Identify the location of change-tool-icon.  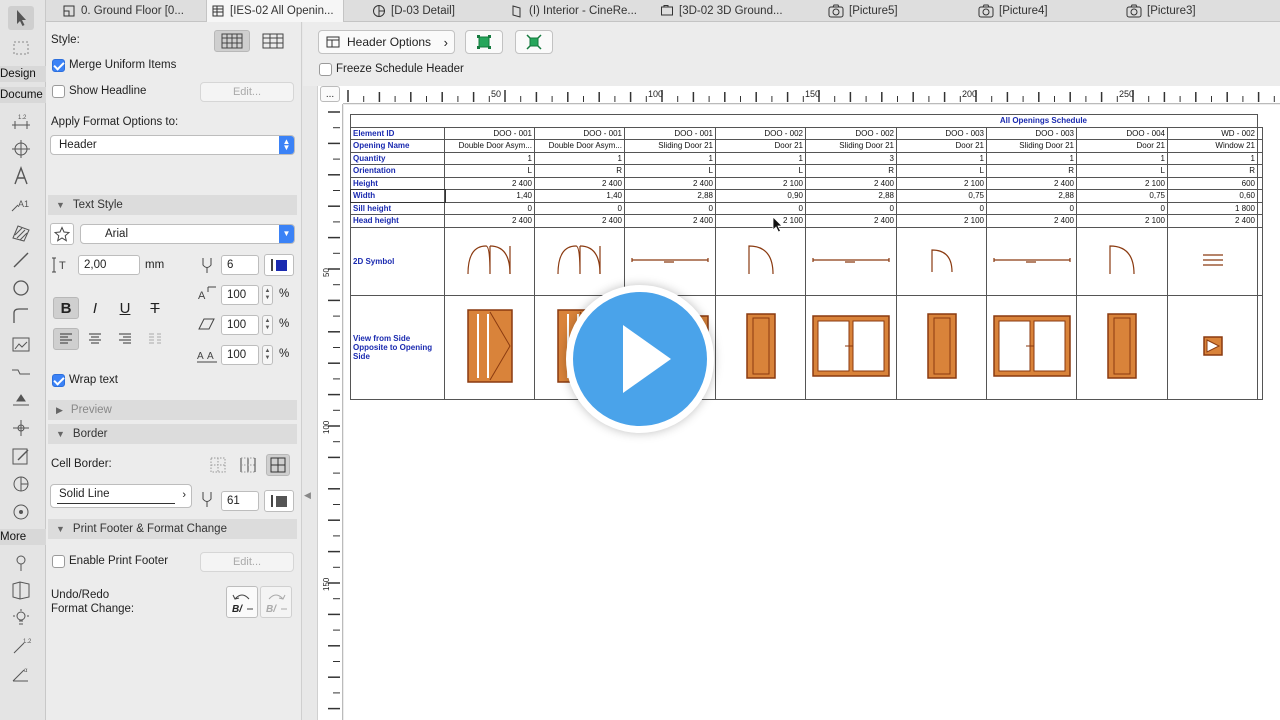
(21, 512).